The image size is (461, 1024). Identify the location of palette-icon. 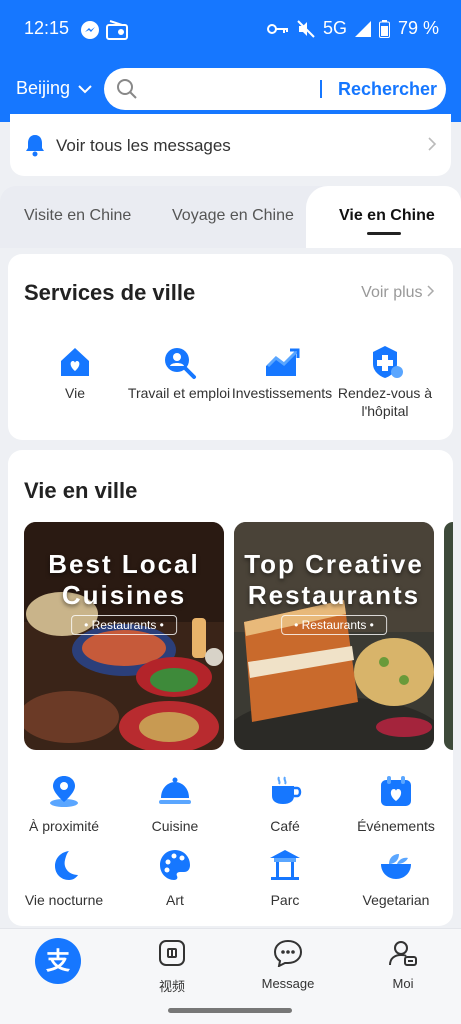
(175, 865).